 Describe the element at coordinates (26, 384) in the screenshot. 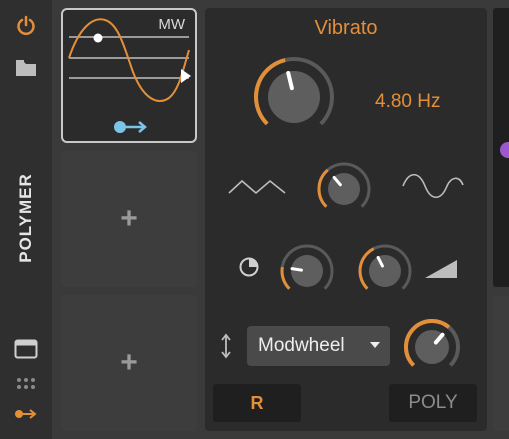

I see `grid-icon` at that location.